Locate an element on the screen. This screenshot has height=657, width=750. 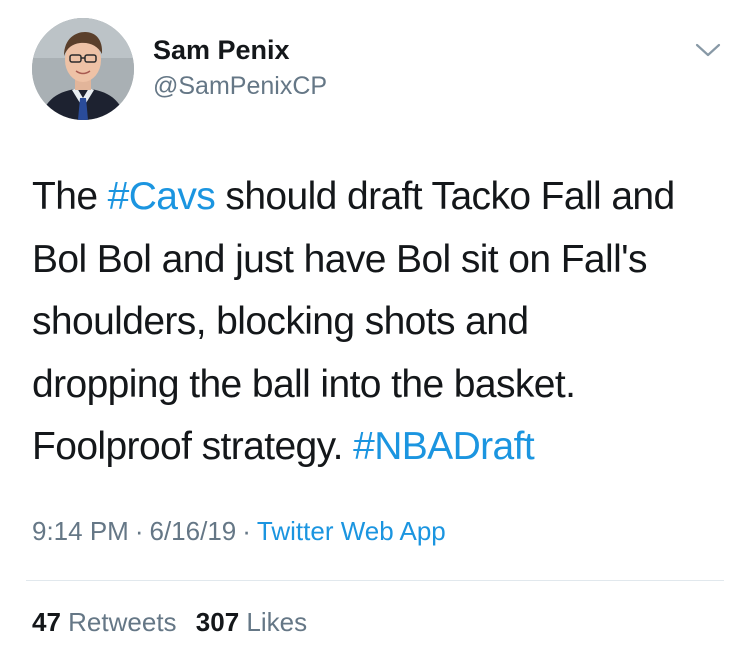
tweet-text-segment: Bol Bol and just have Bol sit on Fall's is located at coordinates (339, 259).